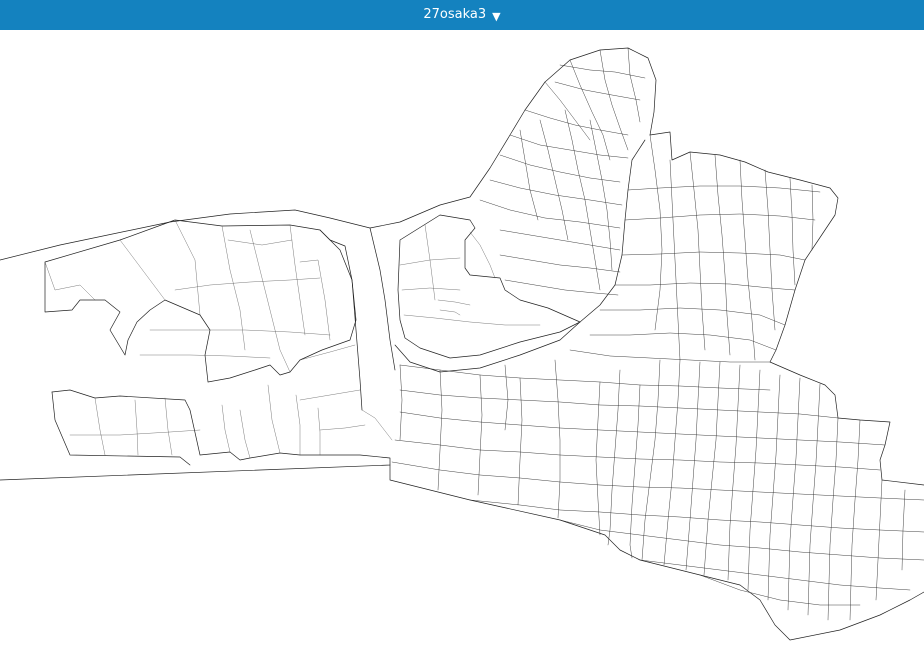  I want to click on layer-name: 27osaka3, so click(455, 14).